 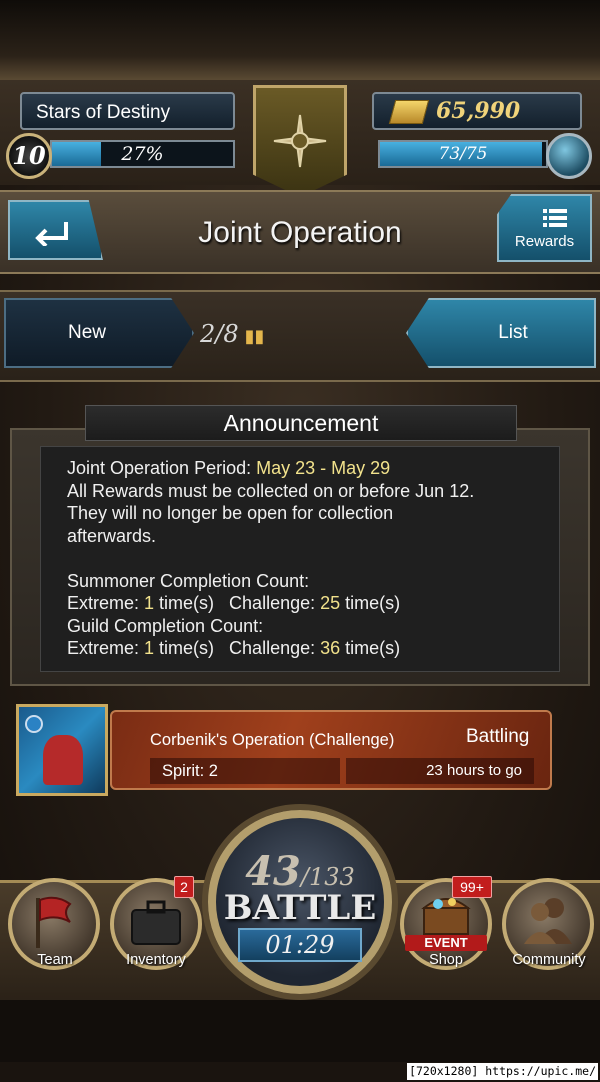 I want to click on tab-list: List, so click(x=501, y=333).